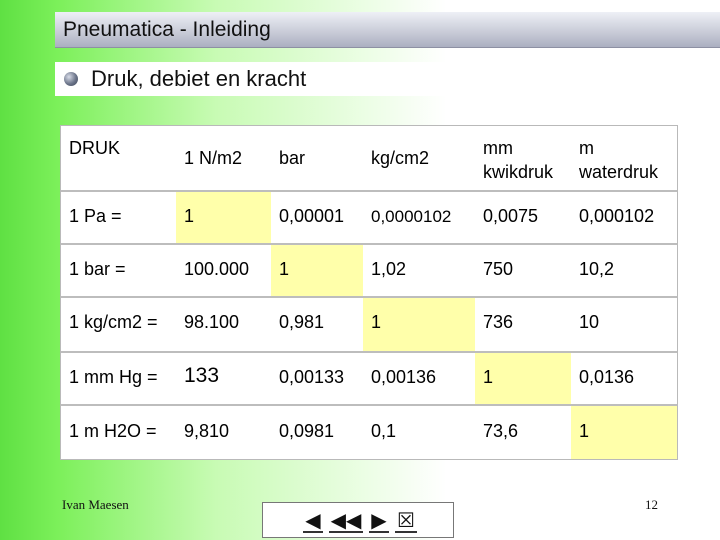 The height and width of the screenshot is (540, 720). I want to click on bullet-icon, so click(71, 79).